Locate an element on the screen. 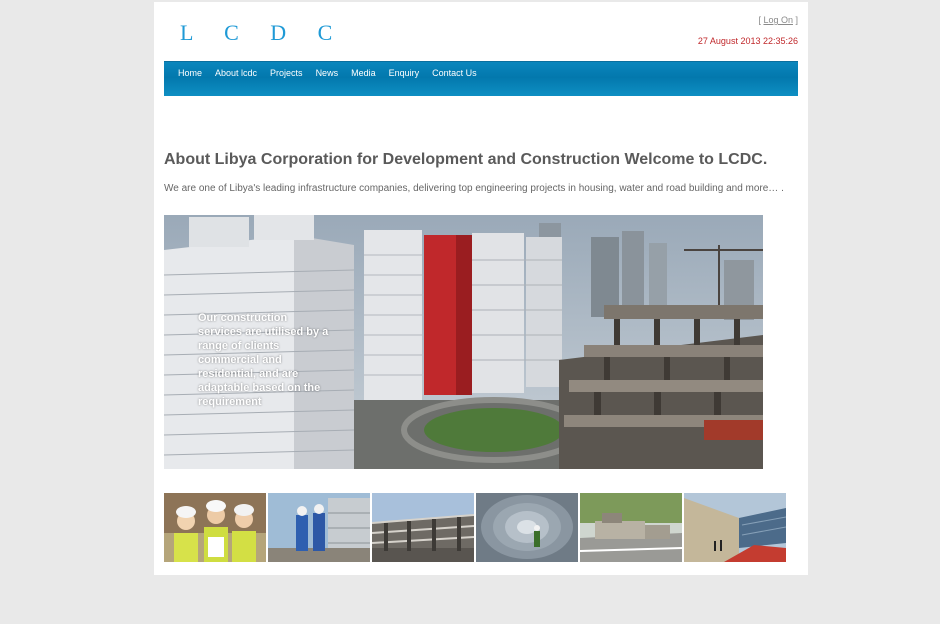 Image resolution: width=940 pixels, height=624 pixels. nav-media: Media is located at coordinates (370, 73).